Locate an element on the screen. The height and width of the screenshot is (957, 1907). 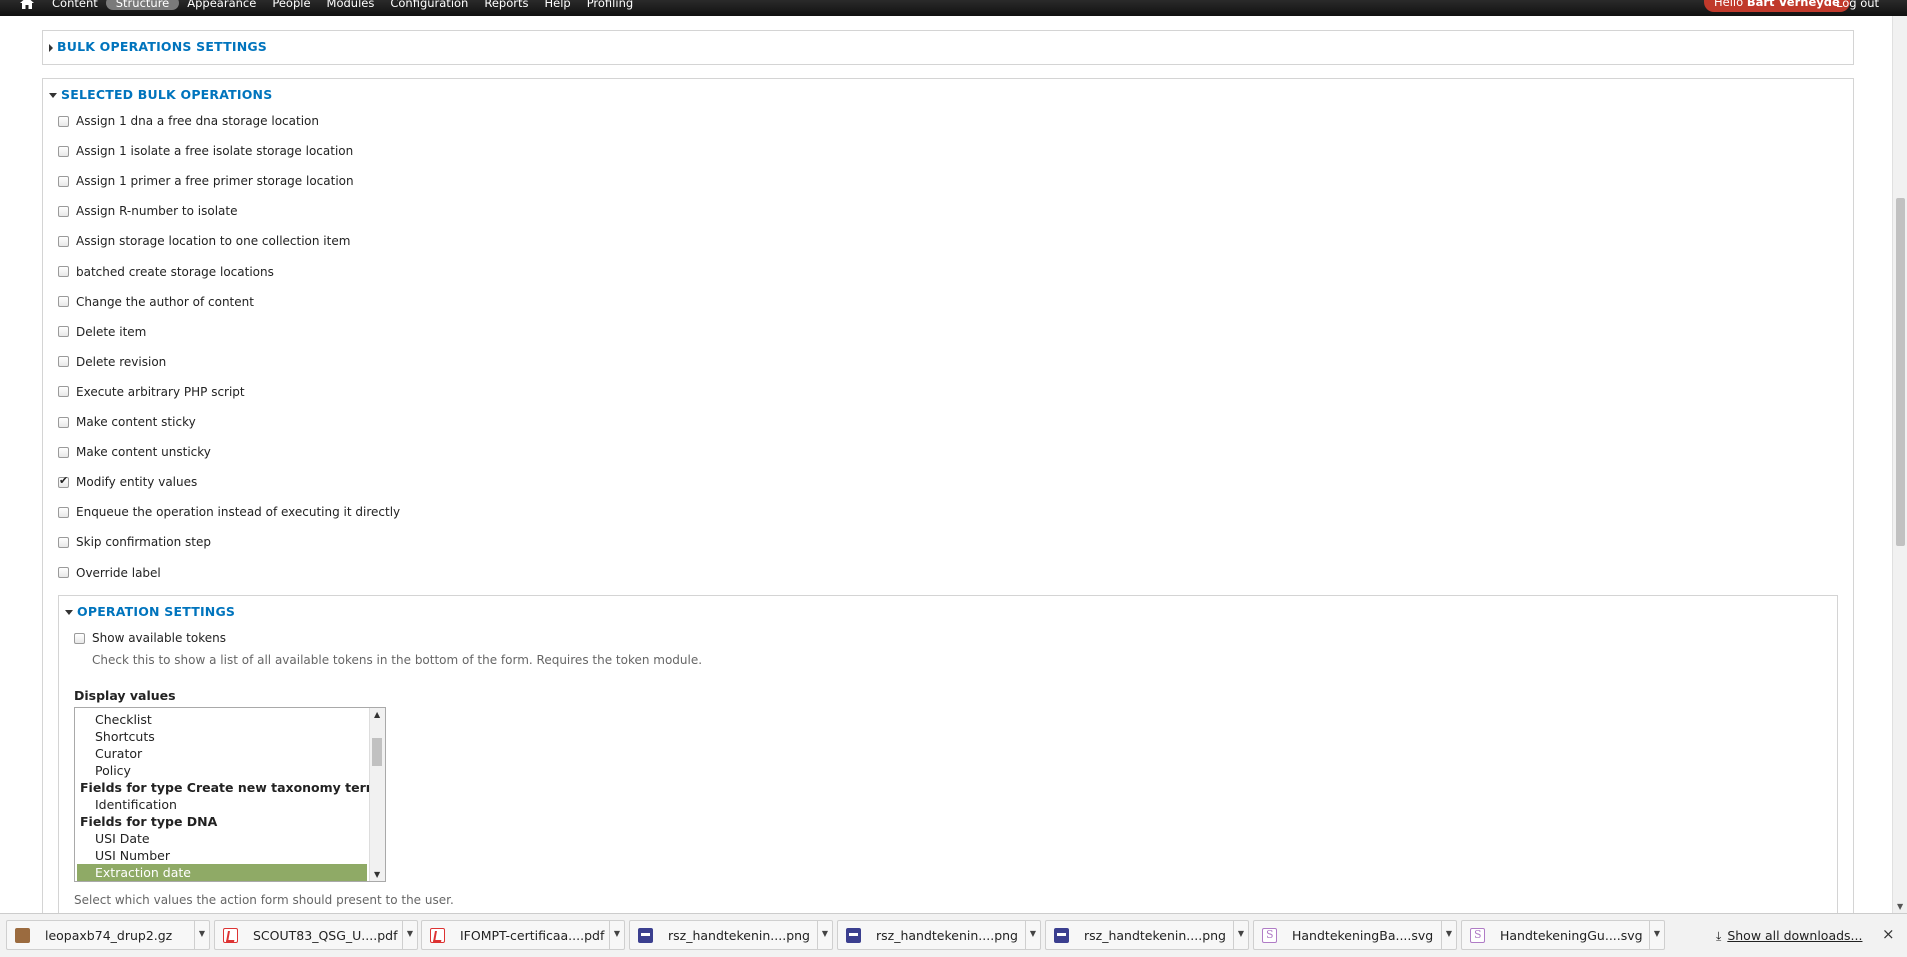
close-icon: × is located at coordinates (1888, 934).